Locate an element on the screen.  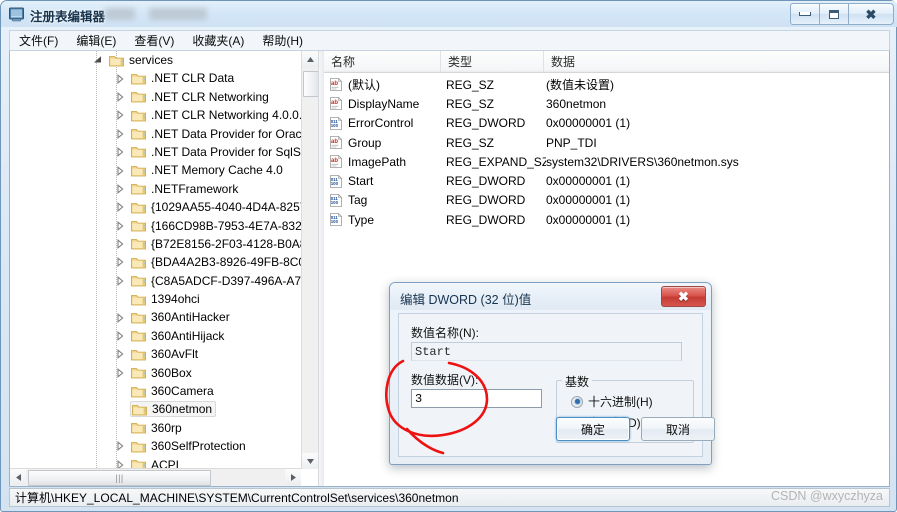
tree-item-360antihijack: 360AntiHijack is located at coordinates (155, 336).